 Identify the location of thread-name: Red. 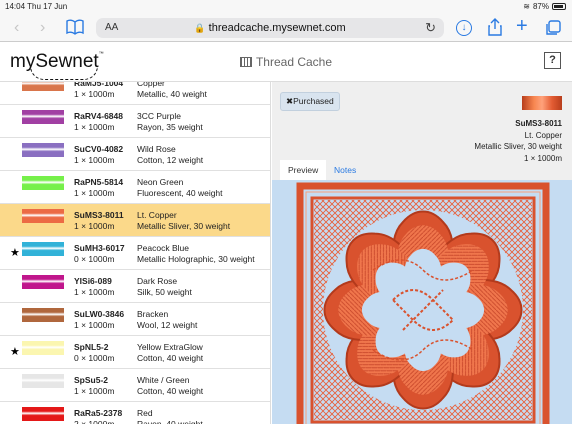
(145, 413).